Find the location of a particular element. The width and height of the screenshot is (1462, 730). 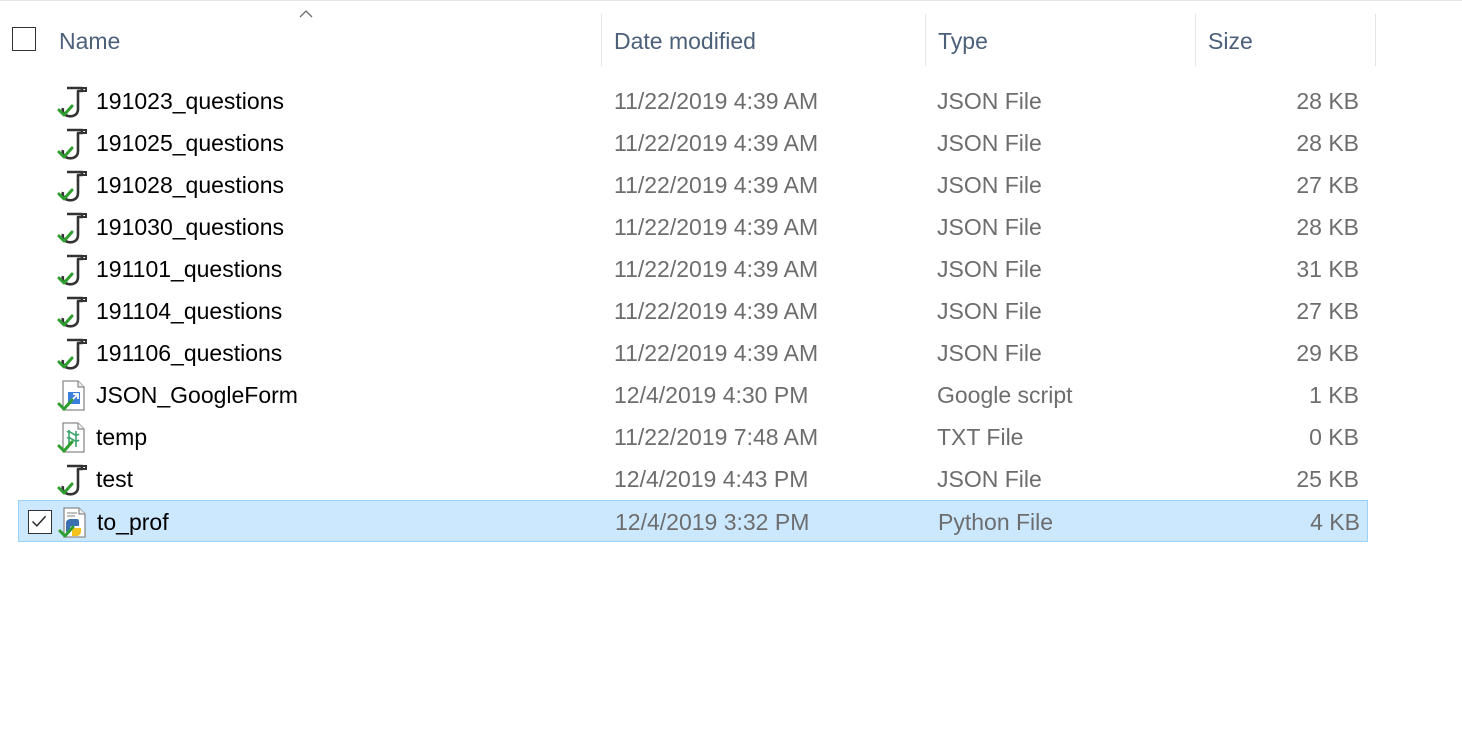

file-size: 25 KB is located at coordinates (1327, 479).